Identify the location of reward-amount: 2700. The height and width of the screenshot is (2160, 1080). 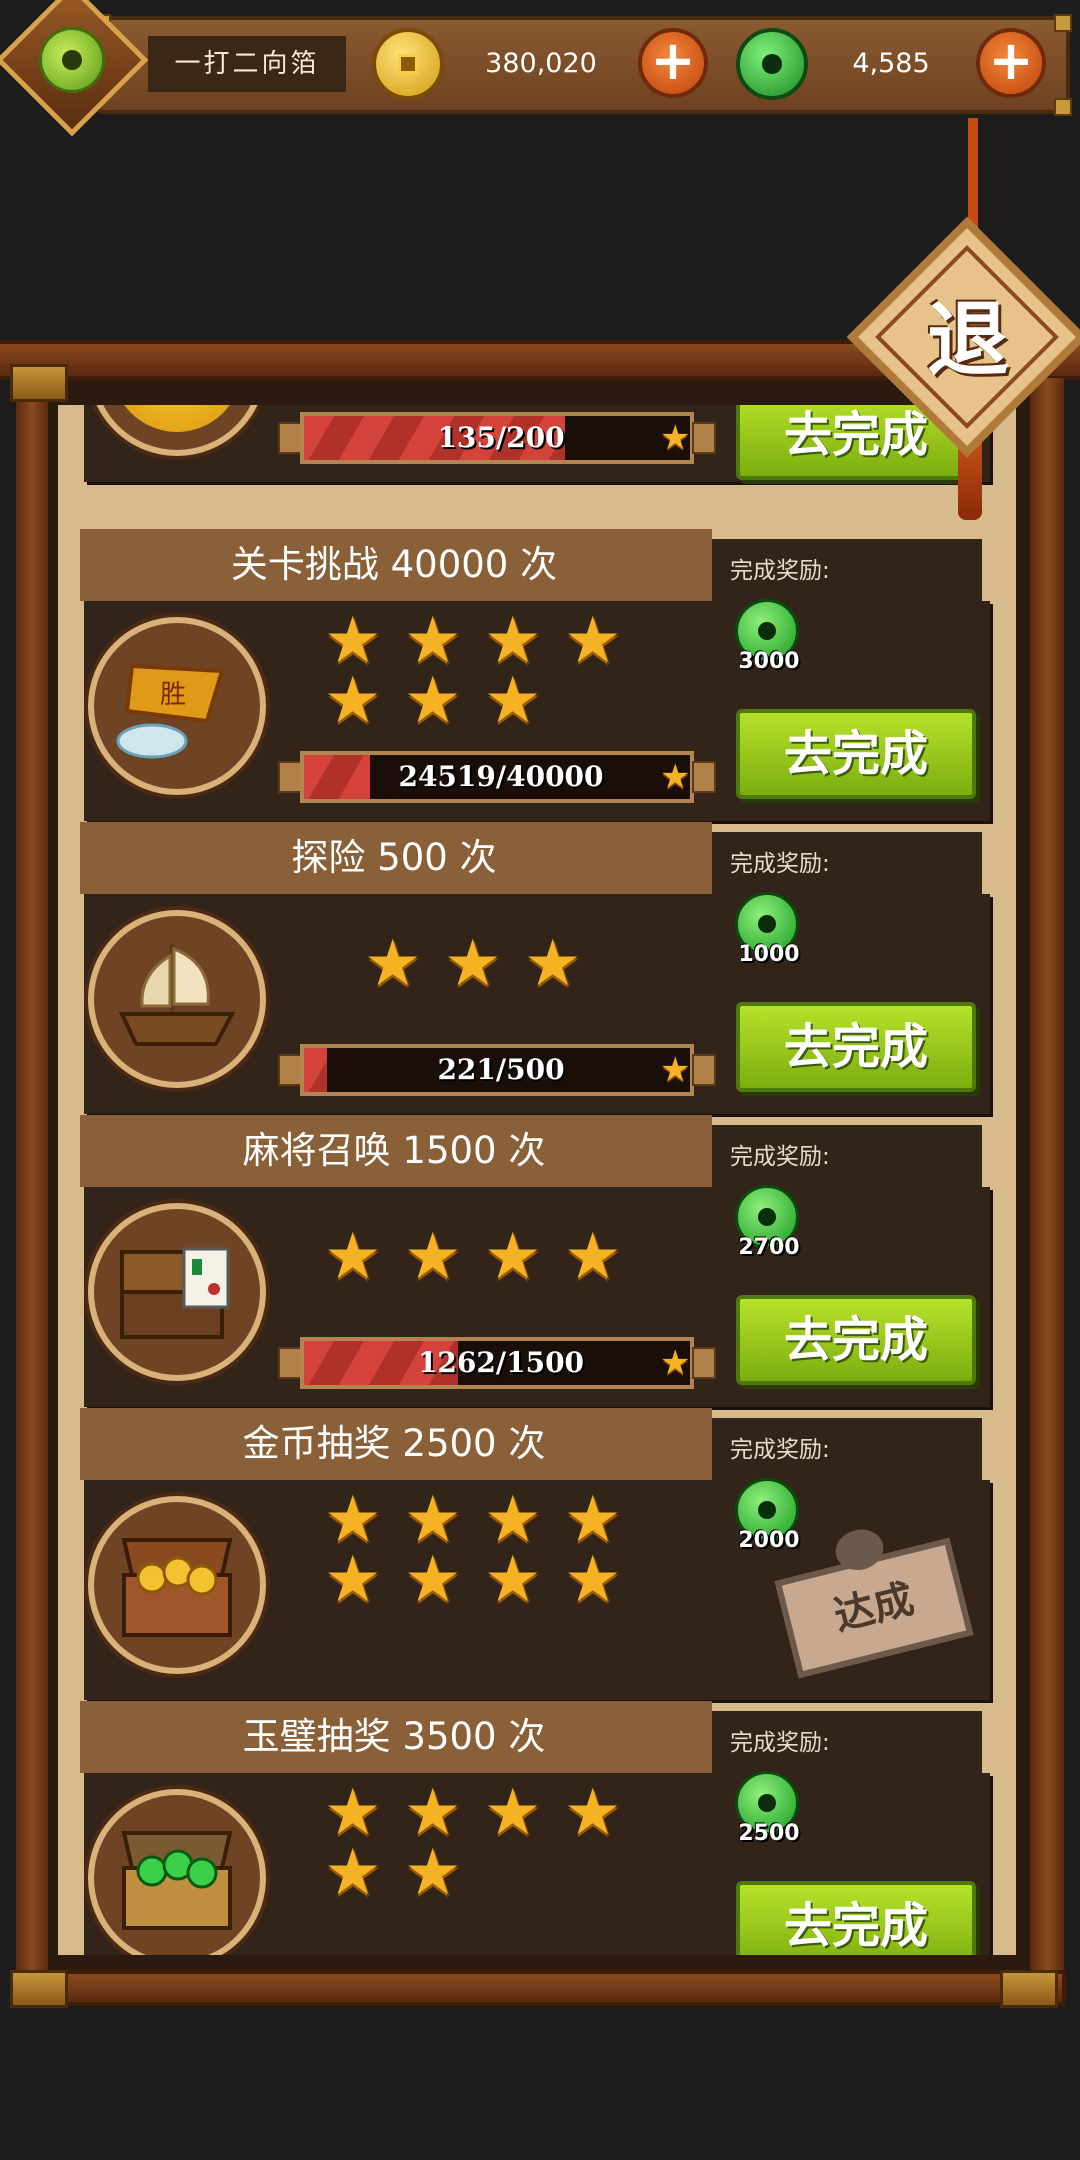
(769, 1247).